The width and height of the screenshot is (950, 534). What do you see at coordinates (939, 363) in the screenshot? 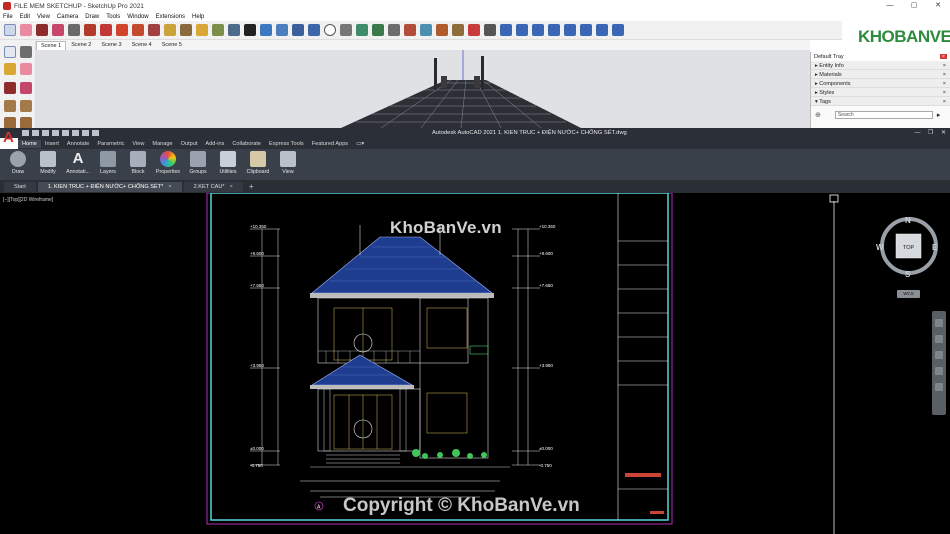
I see `navigation-bar` at bounding box center [939, 363].